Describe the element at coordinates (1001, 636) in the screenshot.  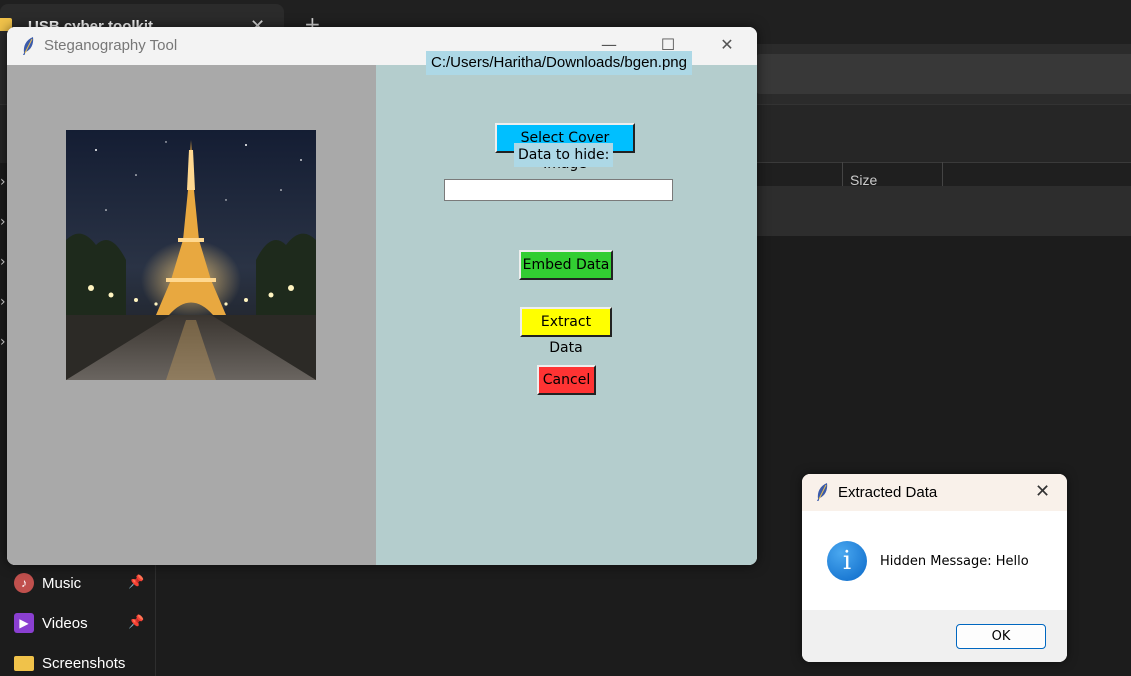
I see `ok-button: OK` at that location.